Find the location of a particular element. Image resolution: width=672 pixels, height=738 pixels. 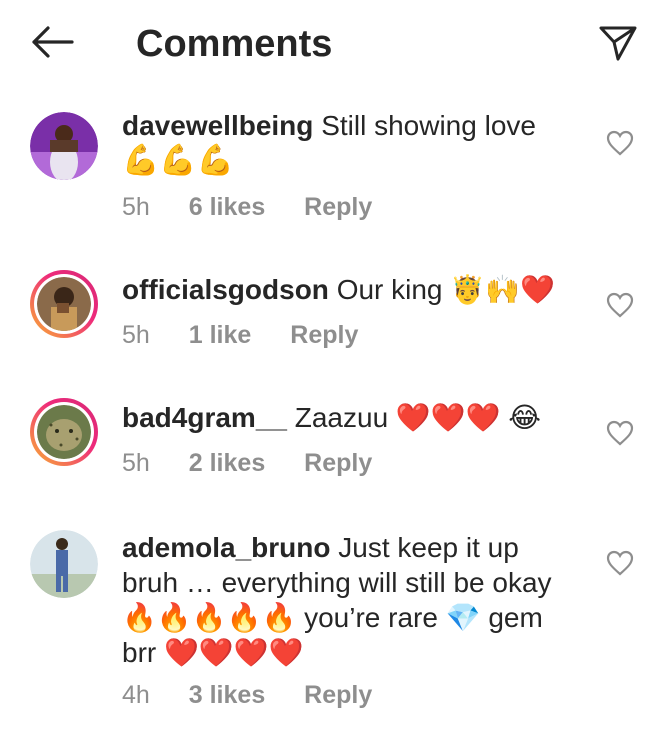

comment-body: Our king 🤴🙌❤️ is located at coordinates (445, 289).